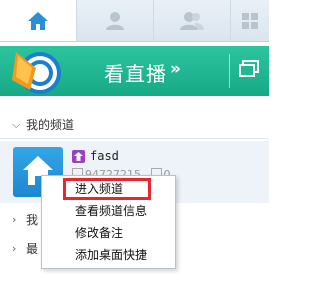 This screenshot has width=320, height=281. Describe the element at coordinates (108, 211) in the screenshot. I see `menu-item-channel-info: 查看频道信息` at that location.